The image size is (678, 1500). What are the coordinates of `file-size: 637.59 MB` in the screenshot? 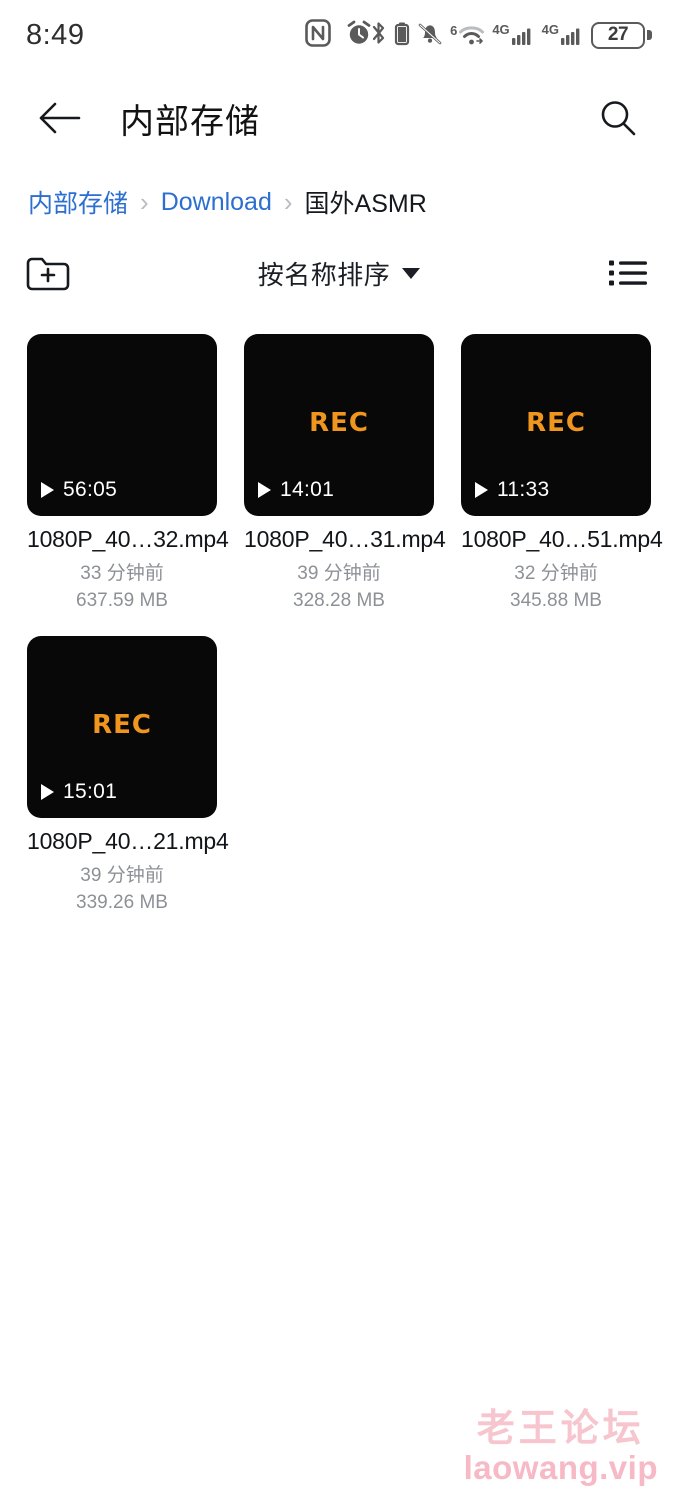 It's located at (122, 600).